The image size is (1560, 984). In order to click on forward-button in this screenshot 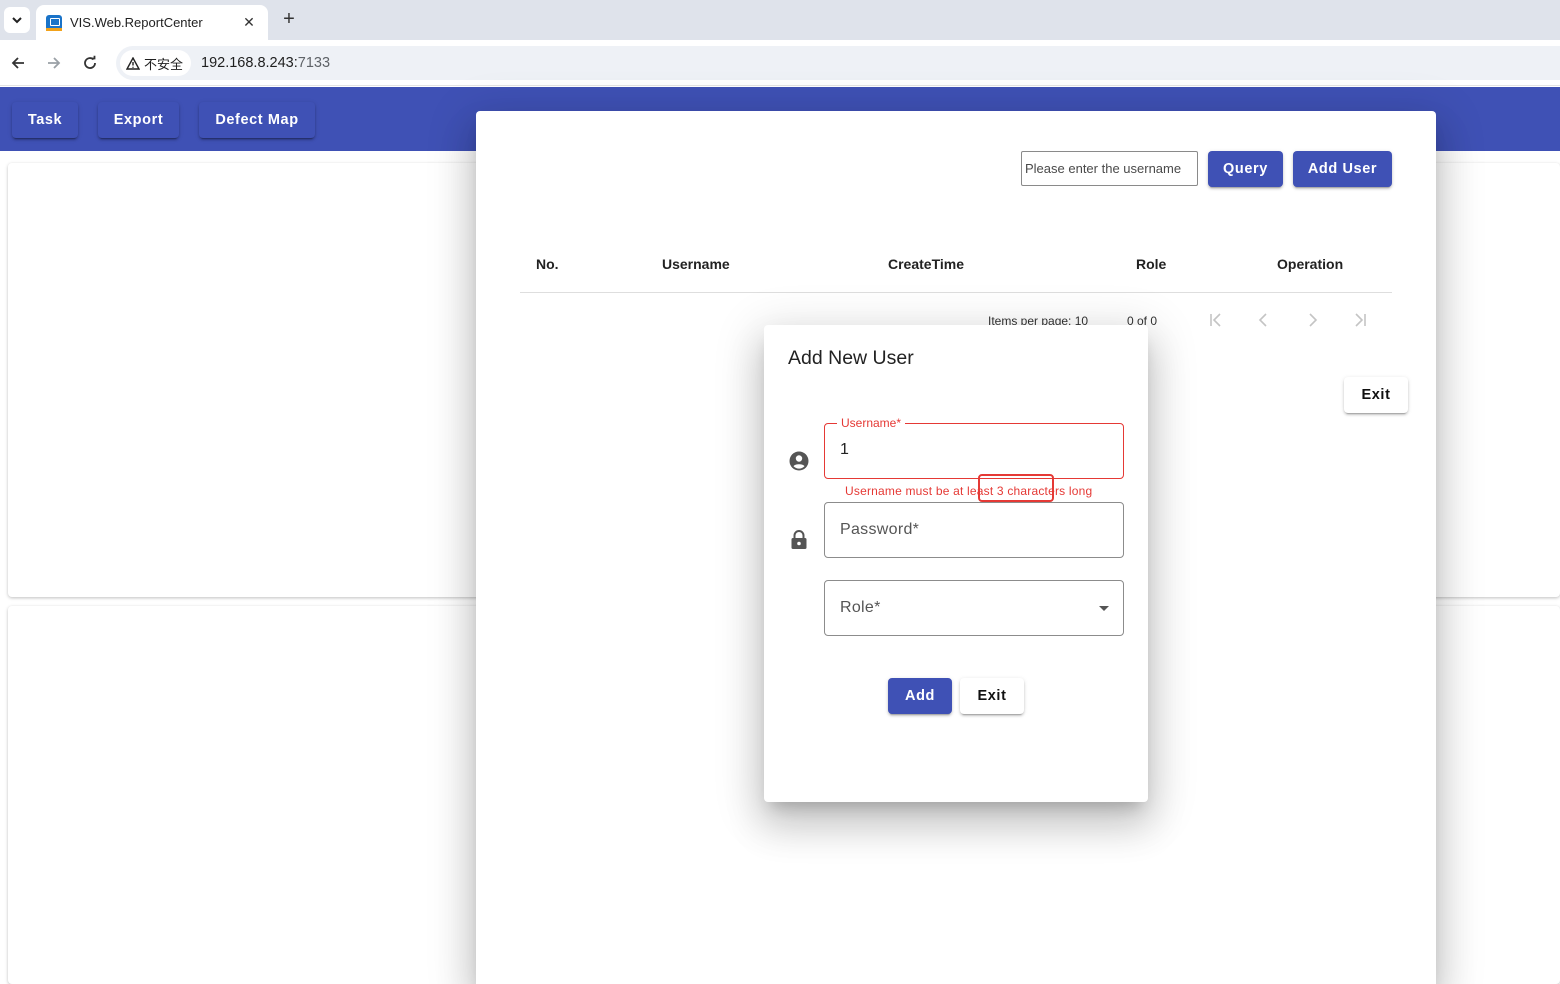, I will do `click(54, 63)`.